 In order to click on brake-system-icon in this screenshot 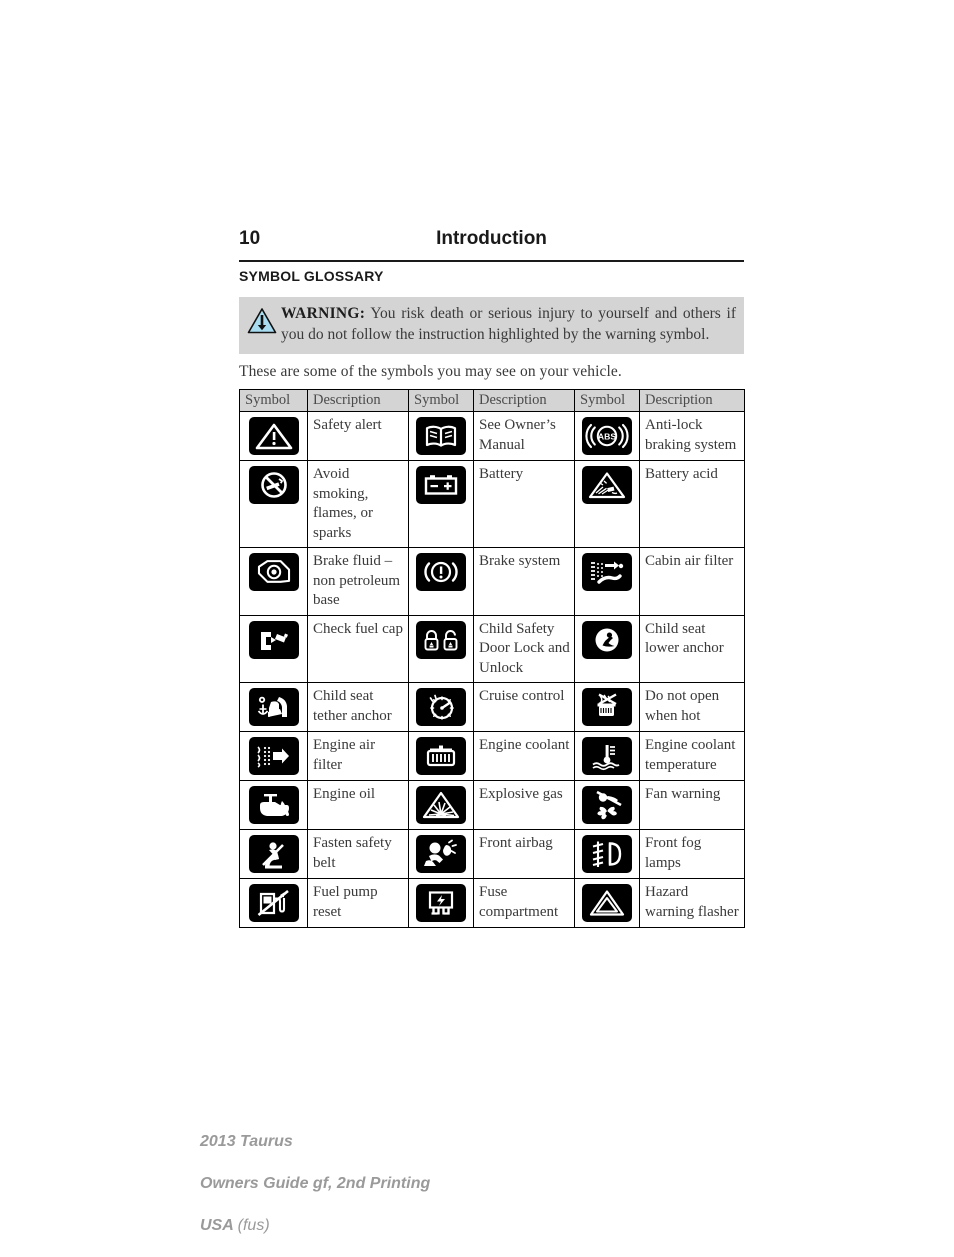, I will do `click(441, 572)`.